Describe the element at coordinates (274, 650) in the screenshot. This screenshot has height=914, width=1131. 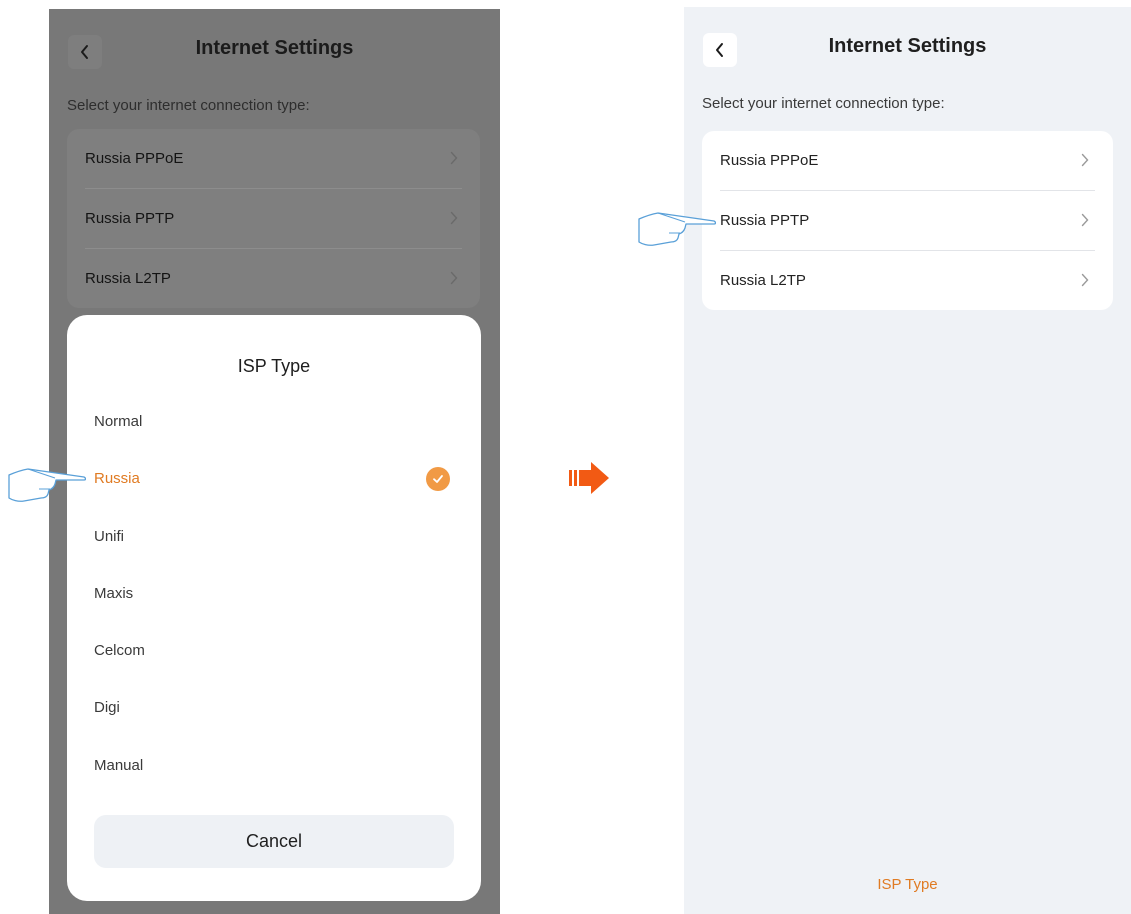
I see `isp-option-celcom: Celcom` at that location.